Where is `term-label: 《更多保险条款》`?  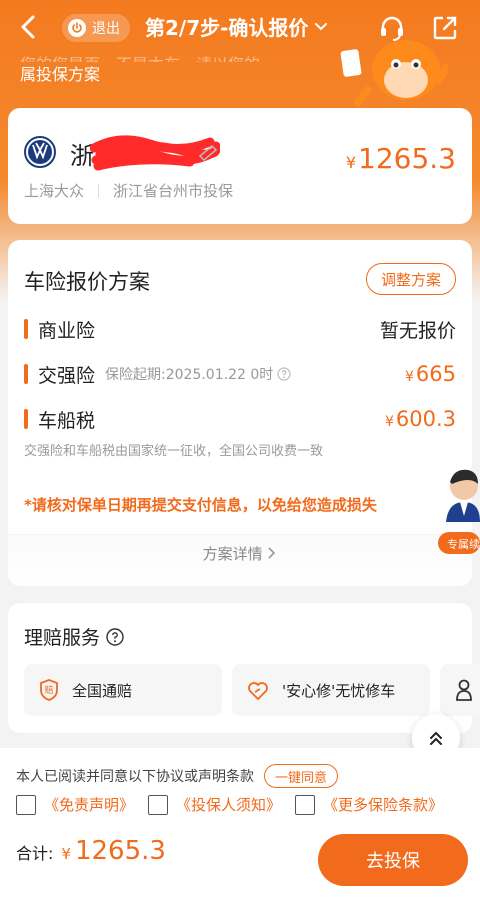
term-label: 《更多保险条款》 is located at coordinates (383, 804).